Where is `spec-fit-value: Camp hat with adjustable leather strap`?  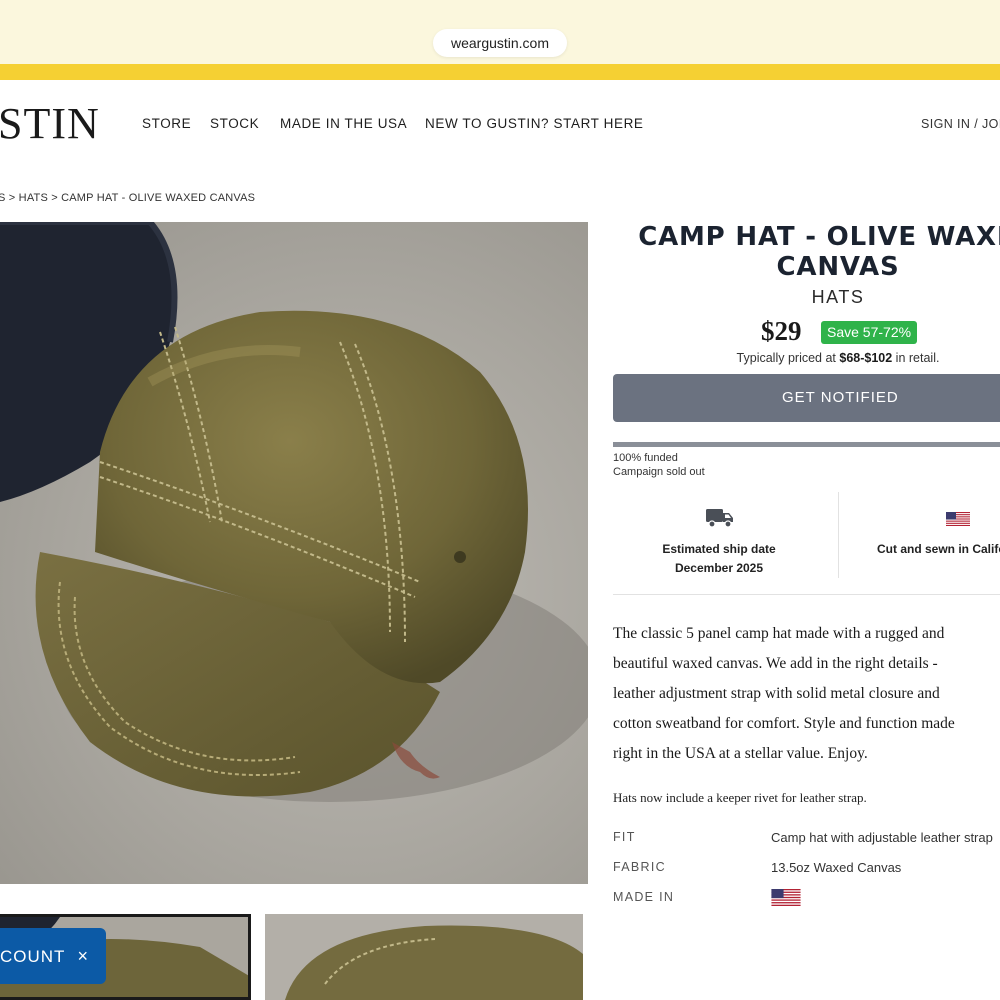 spec-fit-value: Camp hat with adjustable leather strap is located at coordinates (882, 837).